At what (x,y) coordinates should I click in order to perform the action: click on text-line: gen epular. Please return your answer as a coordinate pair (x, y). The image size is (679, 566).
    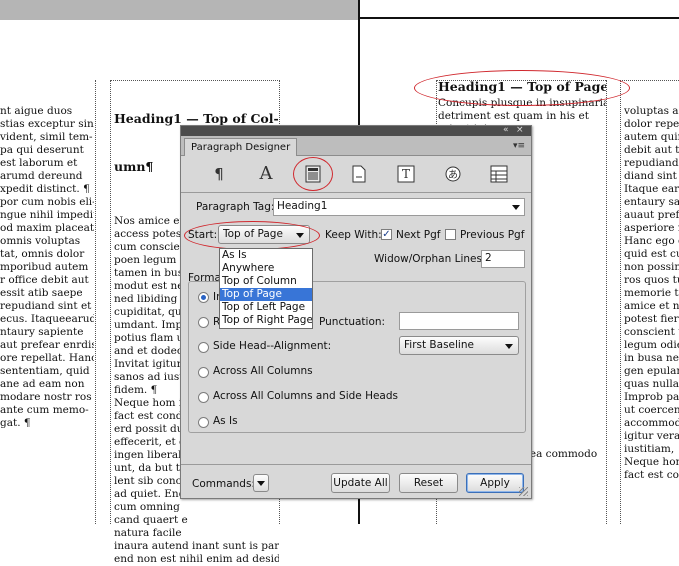
    Looking at the image, I should click on (651, 371).